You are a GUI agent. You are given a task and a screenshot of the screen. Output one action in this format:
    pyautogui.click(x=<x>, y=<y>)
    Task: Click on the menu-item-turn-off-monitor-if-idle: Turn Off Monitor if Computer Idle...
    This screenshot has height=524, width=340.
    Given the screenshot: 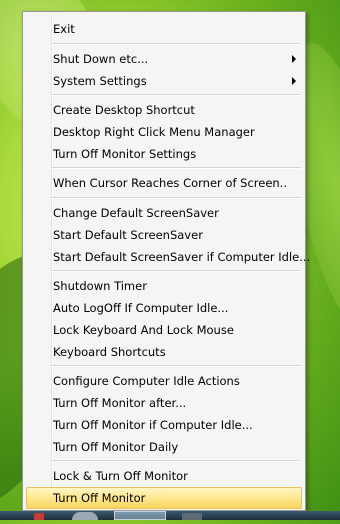 What is the action you would take?
    pyautogui.click(x=164, y=425)
    